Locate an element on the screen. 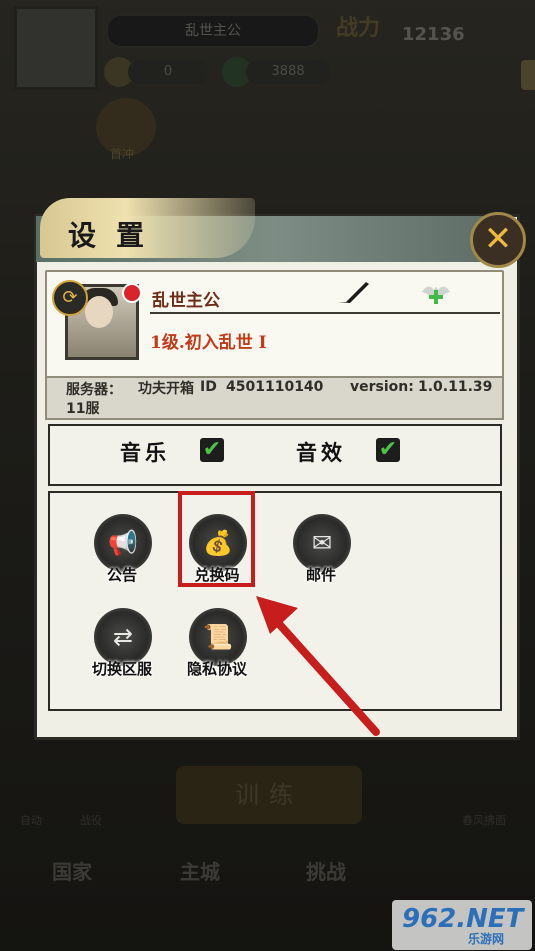 The image size is (535, 951). mail-label: 邮件 is located at coordinates (320, 575).